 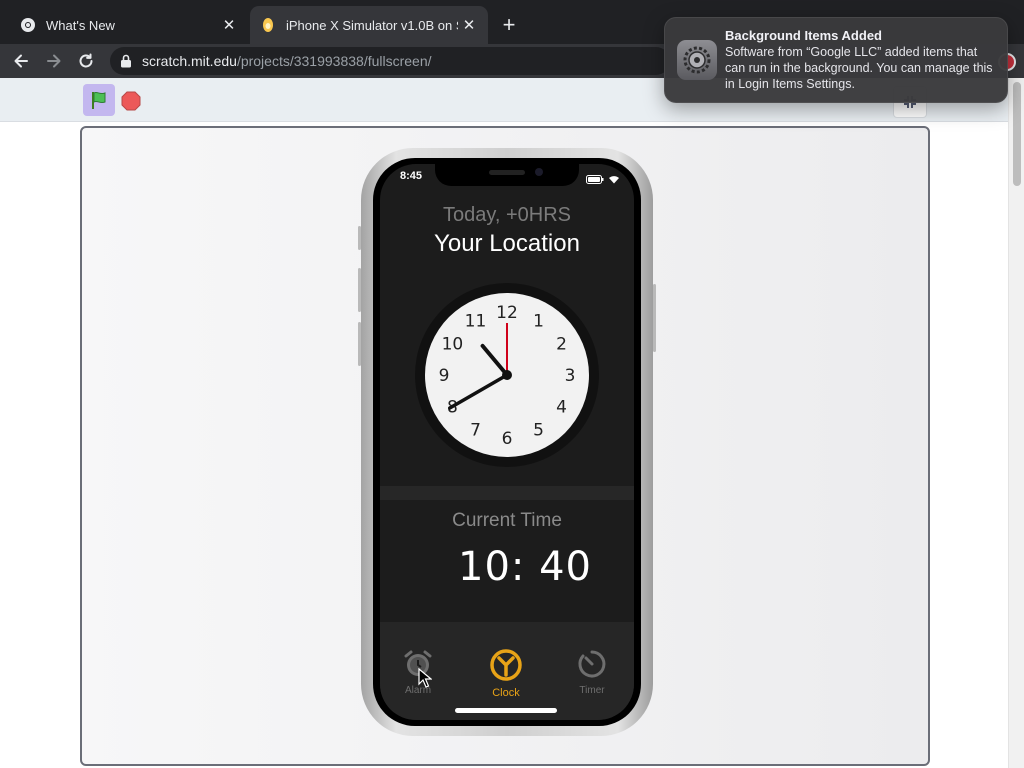 What do you see at coordinates (538, 321) in the screenshot?
I see `clock-numeral-1: 1` at bounding box center [538, 321].